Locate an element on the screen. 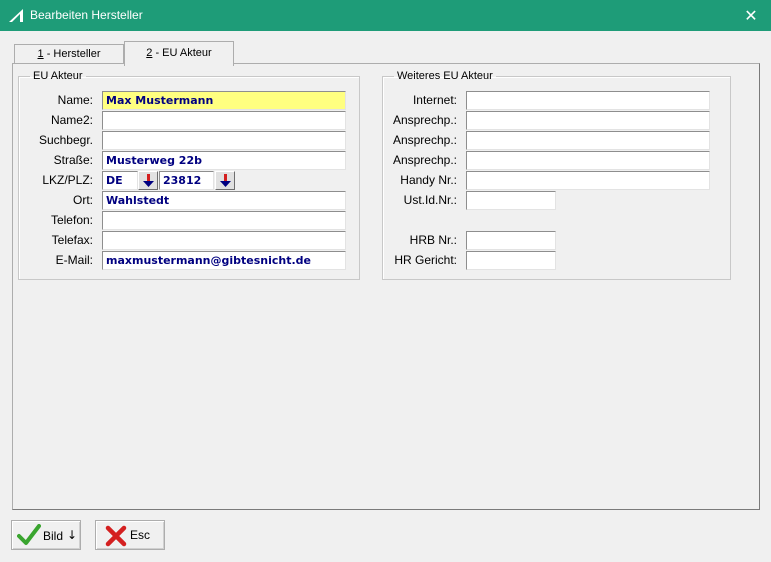  label-handy: Handy Nr.: is located at coordinates (428, 180).